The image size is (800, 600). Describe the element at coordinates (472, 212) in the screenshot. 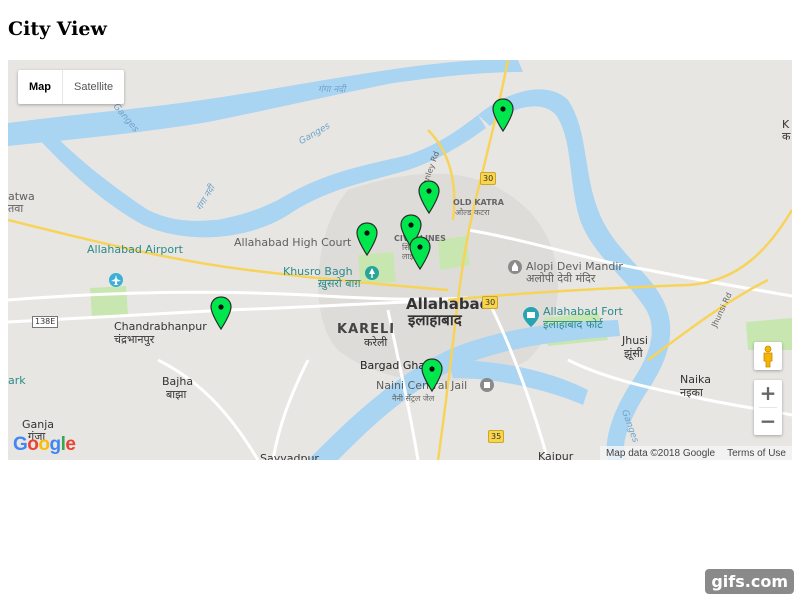

I see `place-label: ओल्ड कटरा` at that location.